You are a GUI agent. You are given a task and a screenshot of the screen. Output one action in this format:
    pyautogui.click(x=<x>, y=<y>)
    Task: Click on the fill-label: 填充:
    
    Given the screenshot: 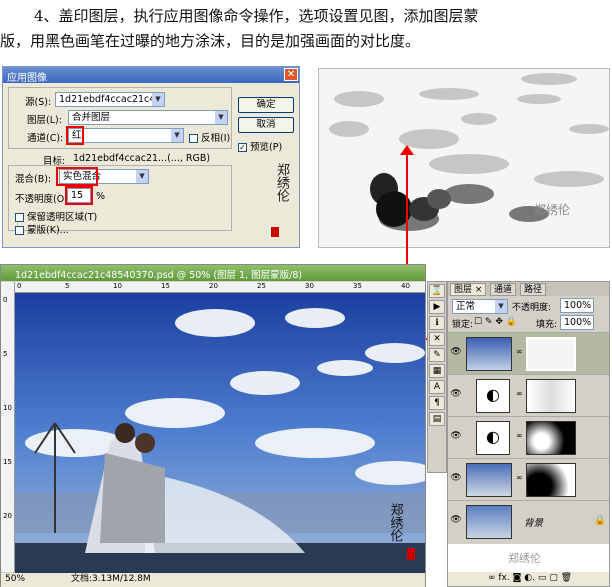 What is the action you would take?
    pyautogui.click(x=547, y=325)
    